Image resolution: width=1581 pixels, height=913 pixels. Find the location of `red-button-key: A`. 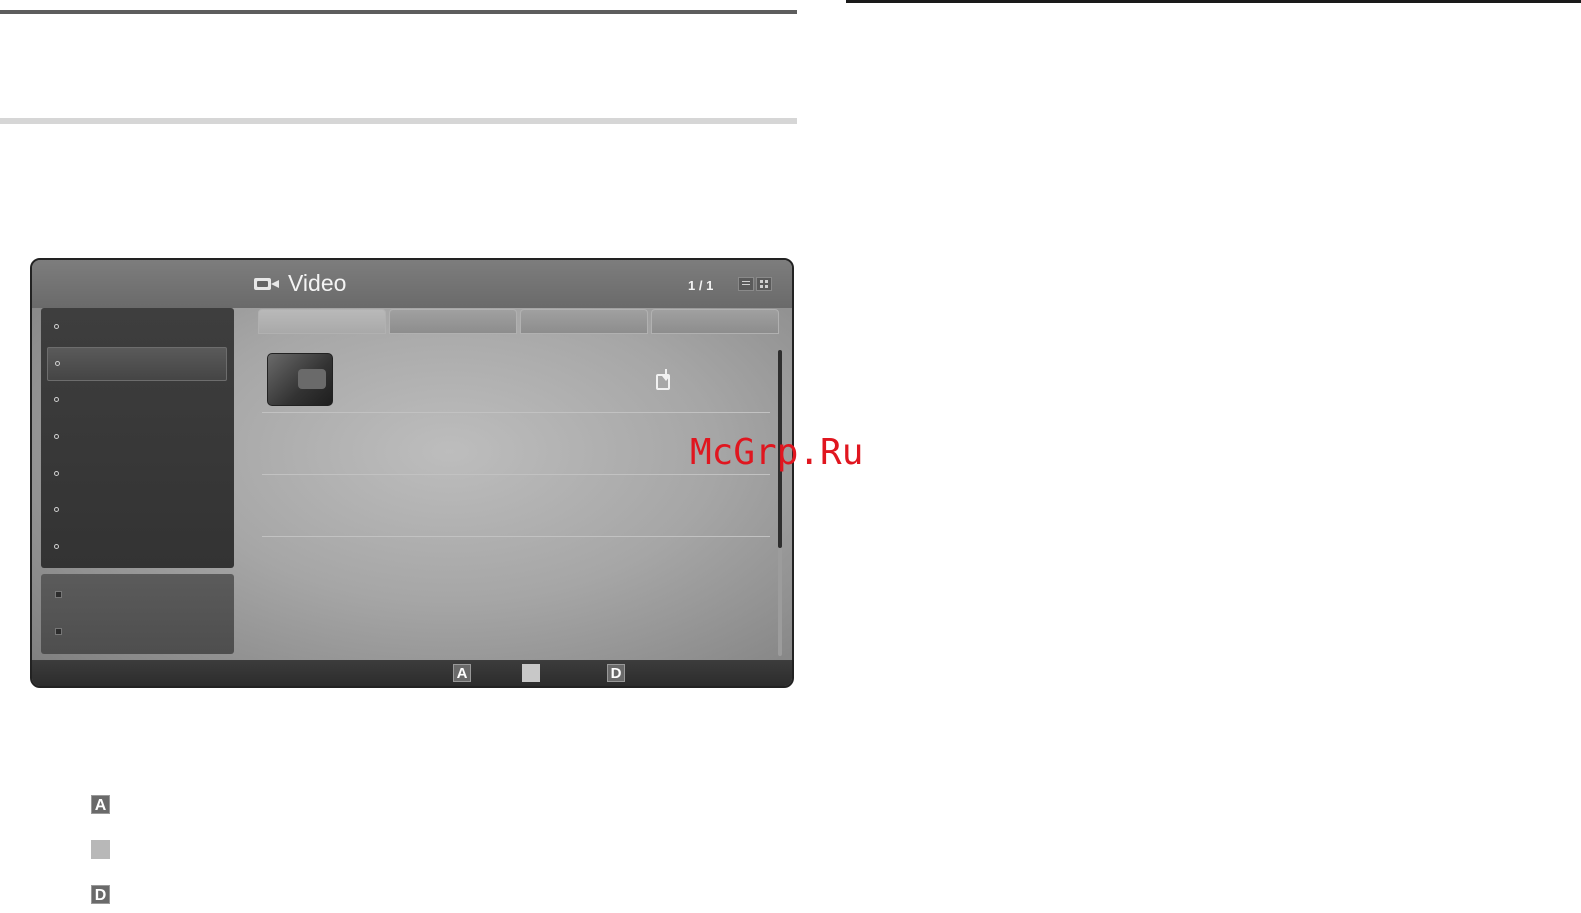

red-button-key: A is located at coordinates (462, 673).